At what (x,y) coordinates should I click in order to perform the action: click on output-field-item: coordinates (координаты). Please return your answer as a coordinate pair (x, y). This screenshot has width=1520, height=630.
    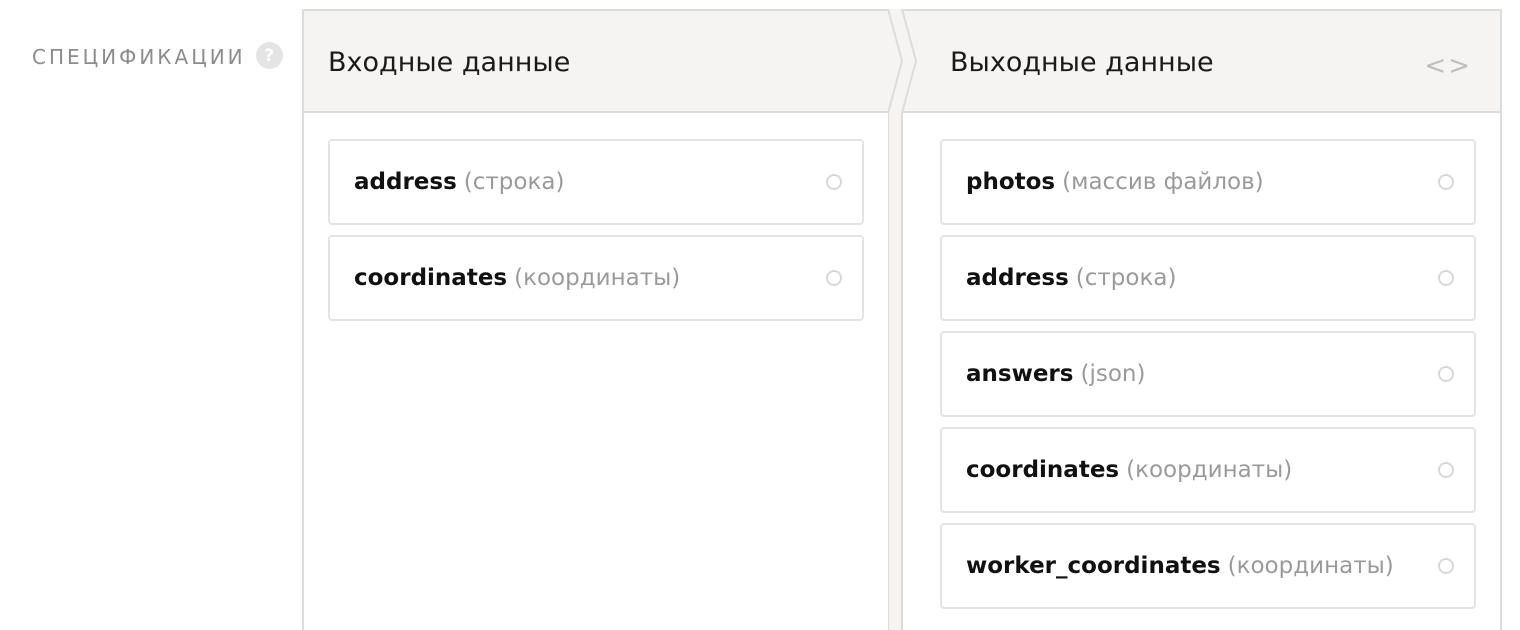
    Looking at the image, I should click on (1208, 470).